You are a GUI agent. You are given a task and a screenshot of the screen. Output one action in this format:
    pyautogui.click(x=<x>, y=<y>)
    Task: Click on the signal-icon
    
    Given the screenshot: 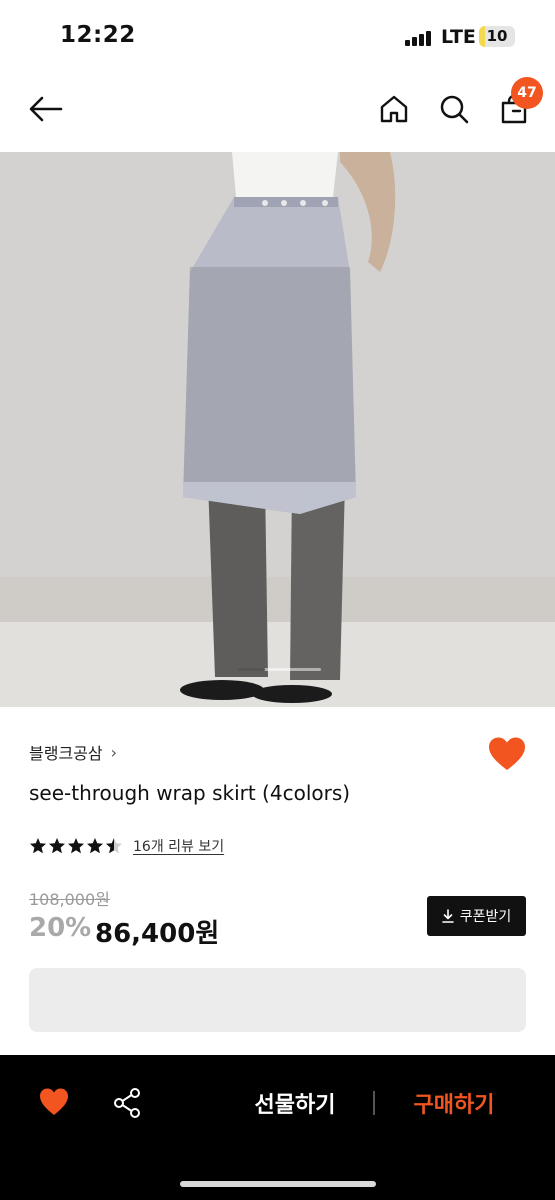 What is the action you would take?
    pyautogui.click(x=420, y=38)
    